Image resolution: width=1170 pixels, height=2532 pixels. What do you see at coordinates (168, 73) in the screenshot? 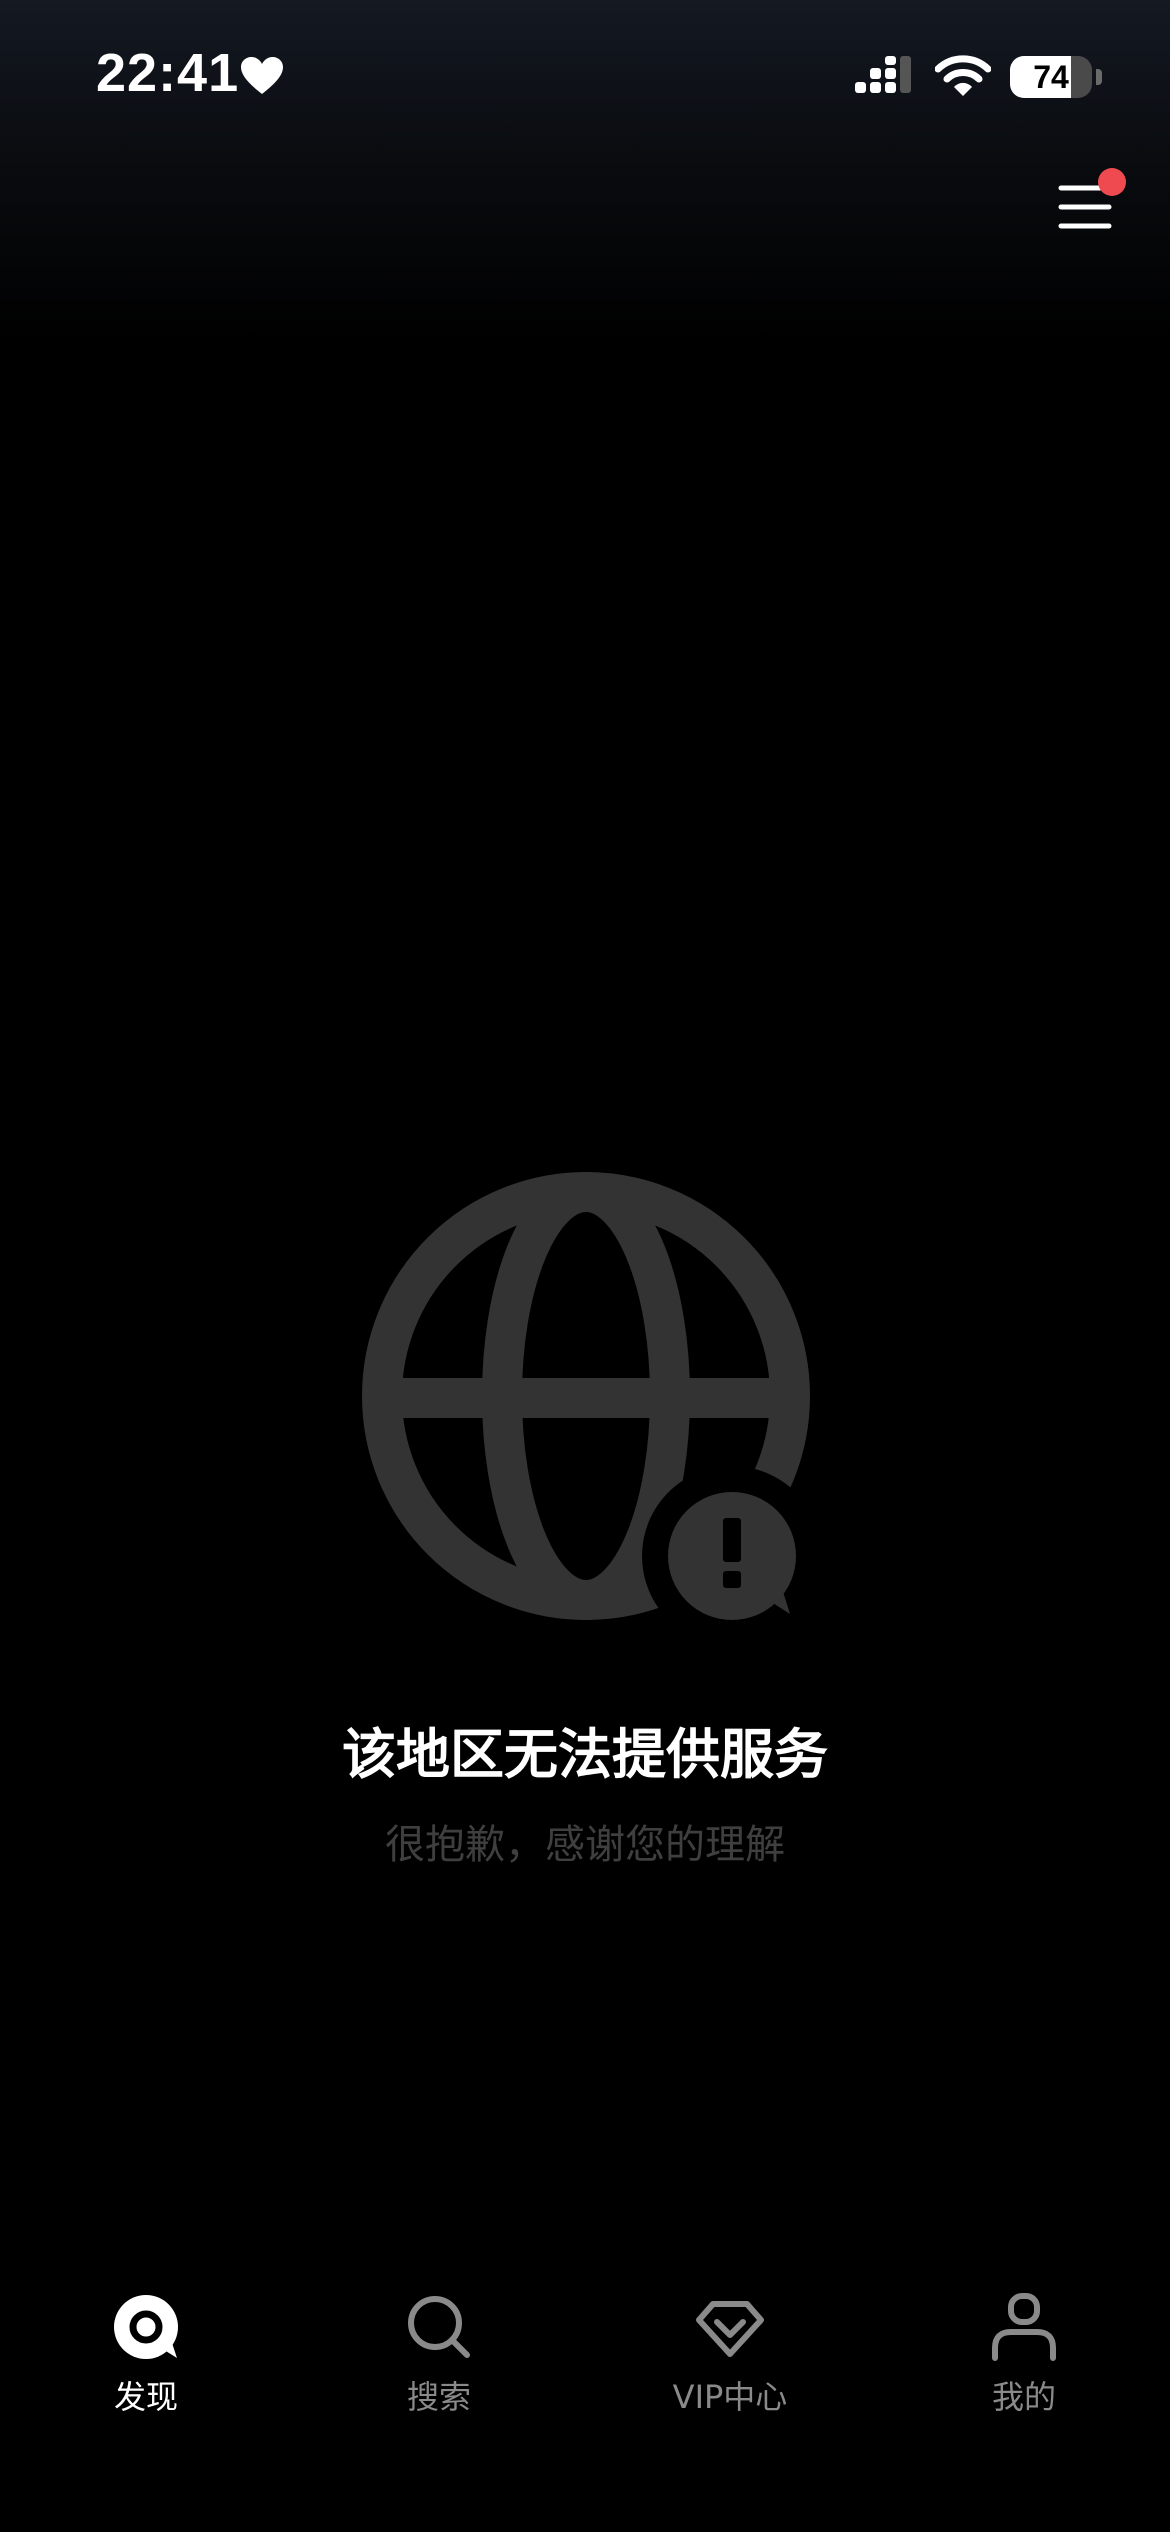
I see `status-time: 22:41` at bounding box center [168, 73].